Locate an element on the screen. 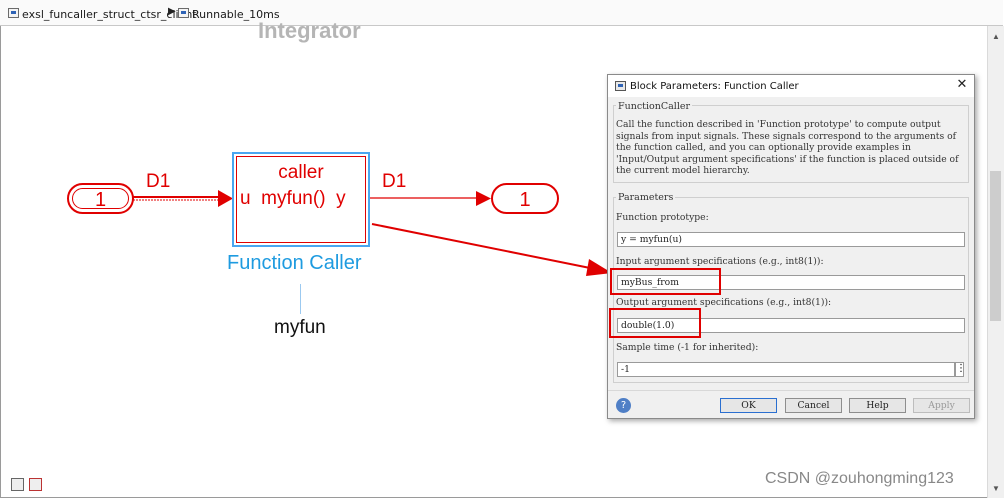 Image resolution: width=1005 pixels, height=500 pixels. sample-time-label: Sample time (-1 for inherited): is located at coordinates (687, 347).